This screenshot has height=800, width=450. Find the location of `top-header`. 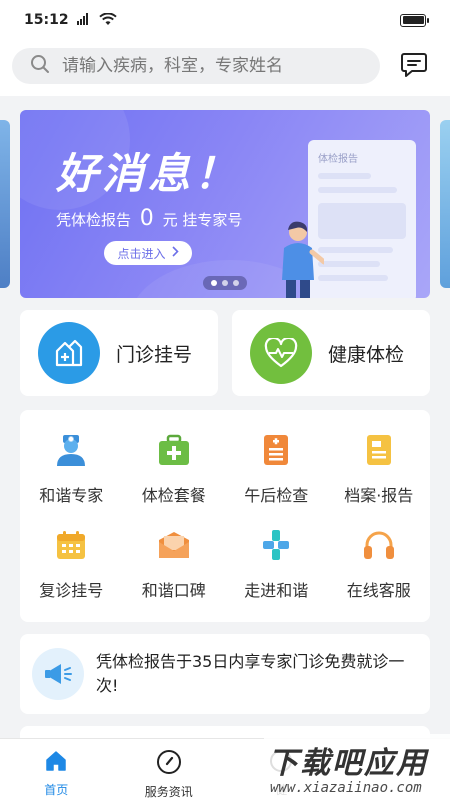

top-header is located at coordinates (225, 68).